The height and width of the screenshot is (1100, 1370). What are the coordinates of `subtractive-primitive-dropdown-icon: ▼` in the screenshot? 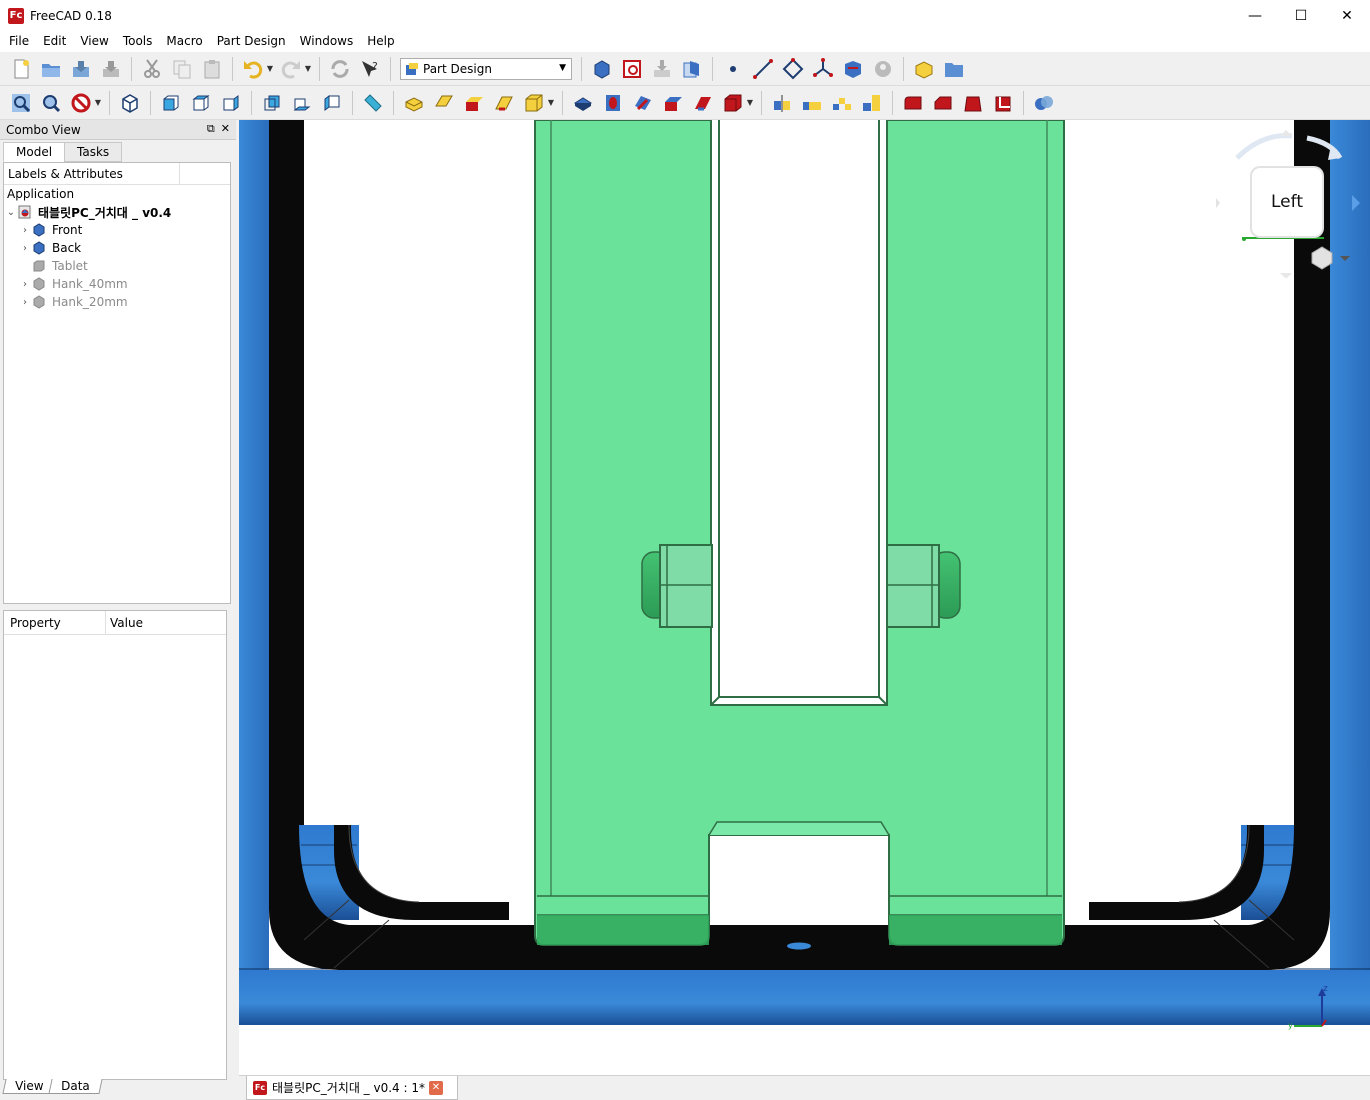 It's located at (750, 103).